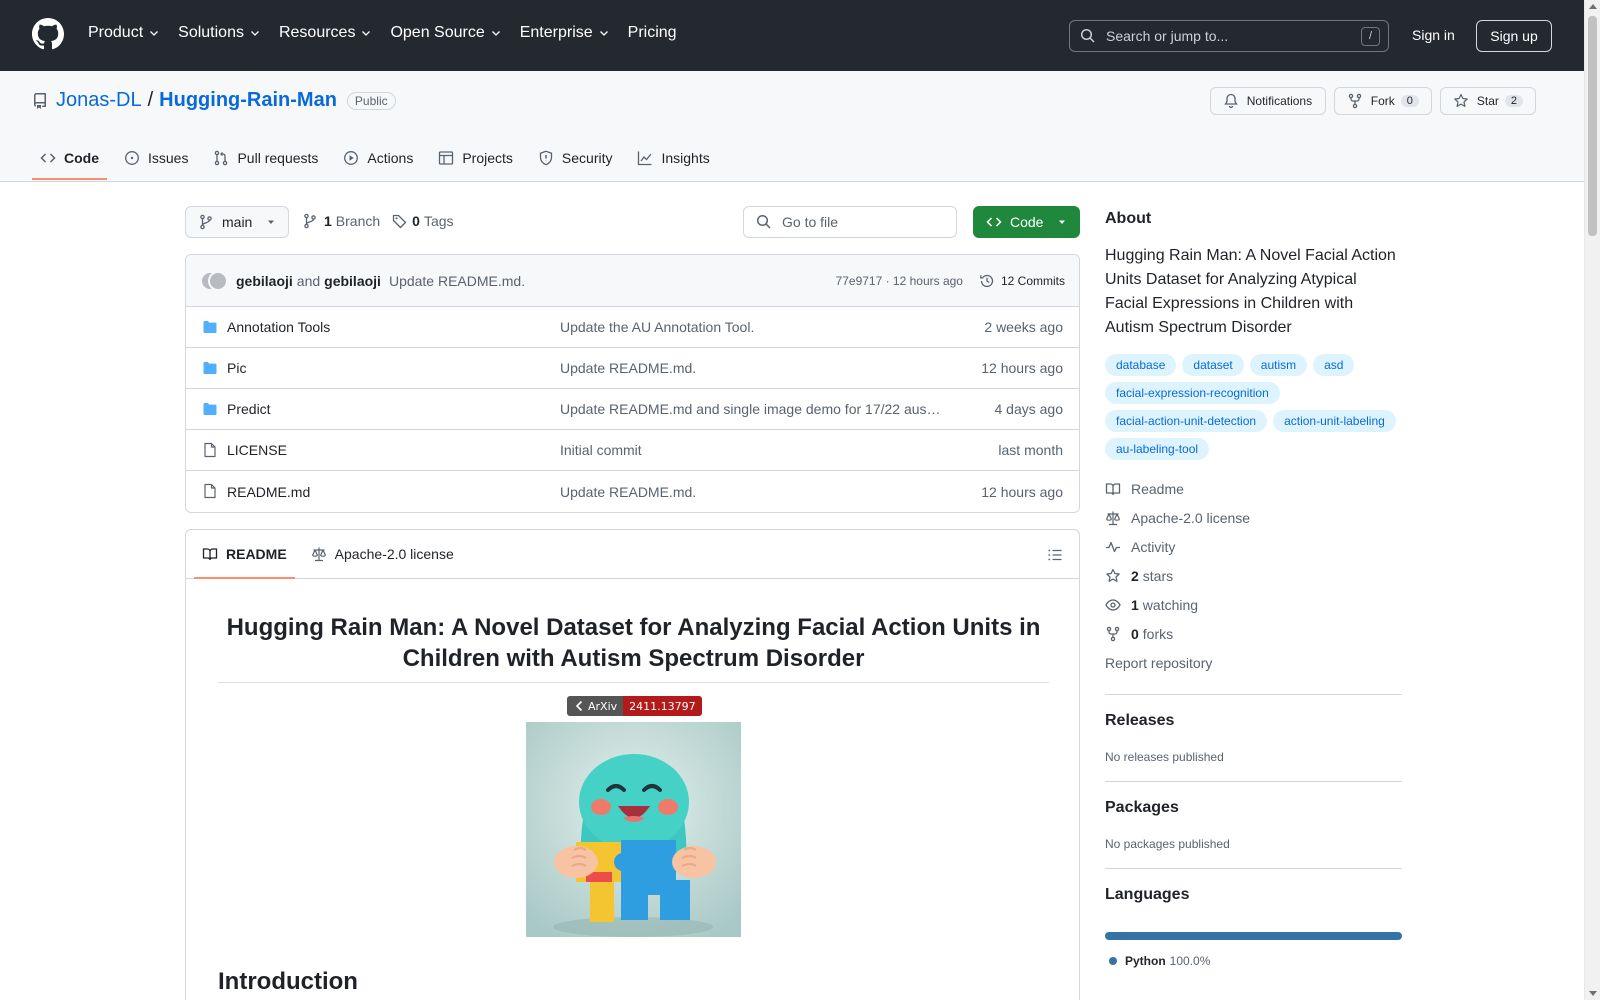 The width and height of the screenshot is (1600, 1000). I want to click on watching-link: 1 watching, so click(1253, 604).